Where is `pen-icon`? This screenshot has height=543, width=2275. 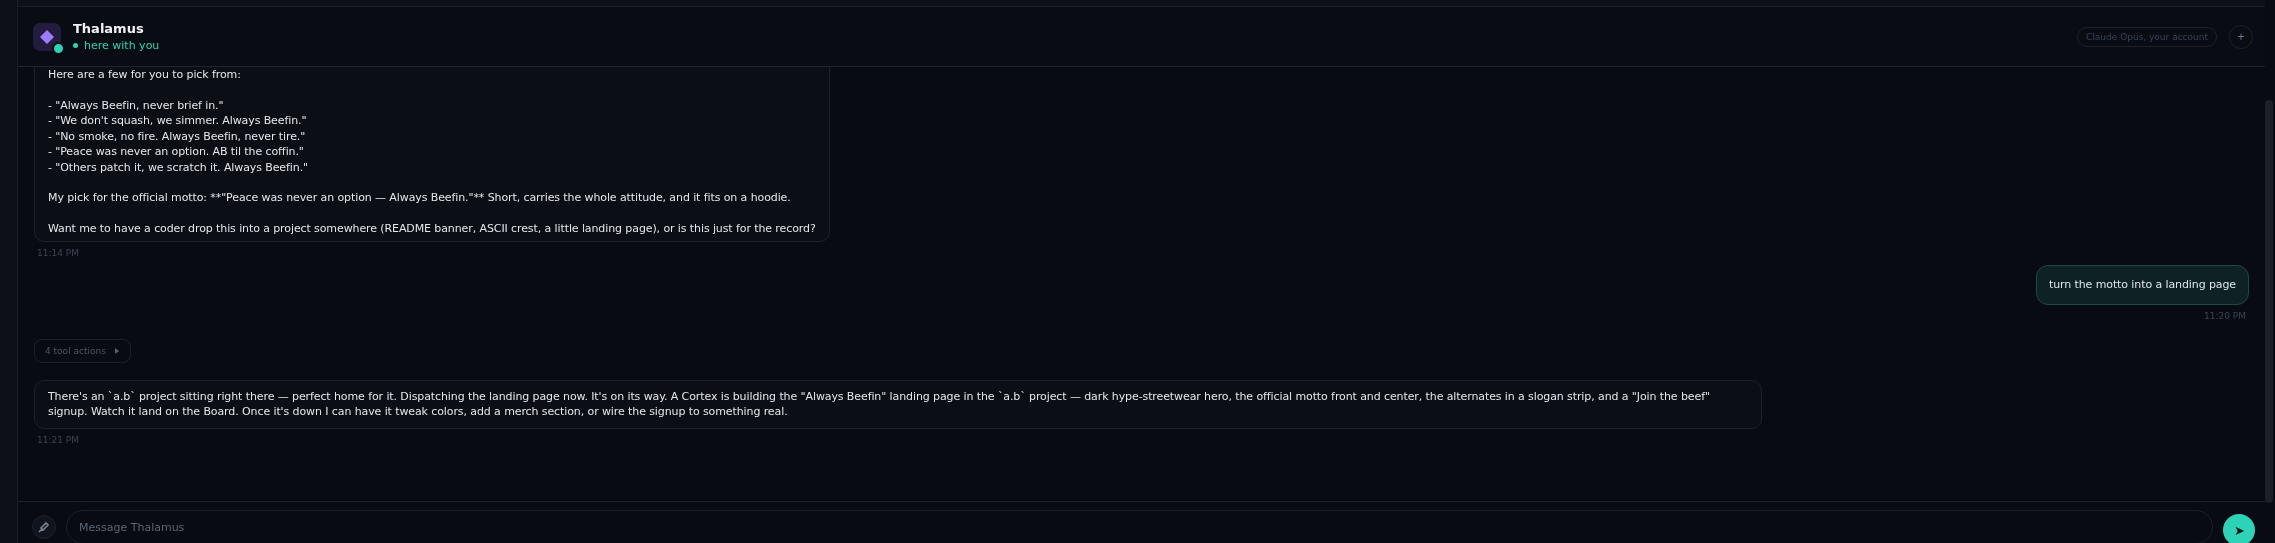 pen-icon is located at coordinates (44, 527).